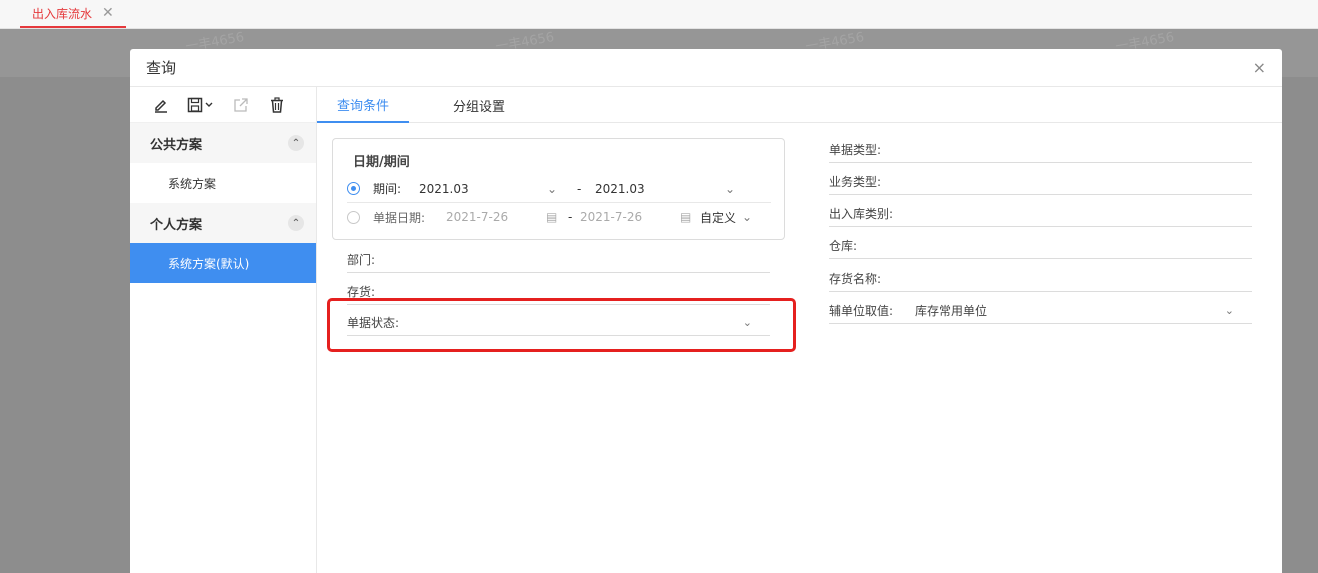 The height and width of the screenshot is (573, 1318). I want to click on export-icon, so click(241, 105).